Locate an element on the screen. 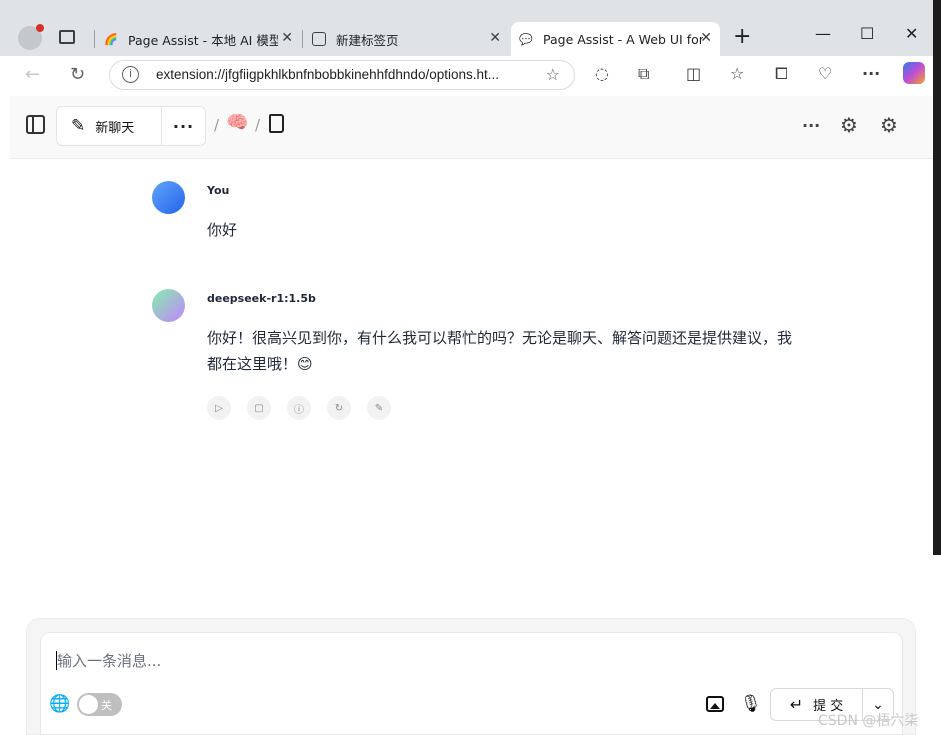 The image size is (941, 735). tab-page-assist-1: 🌈 Page Assist - 本地 AI 模型的 ✕ is located at coordinates (198, 39).